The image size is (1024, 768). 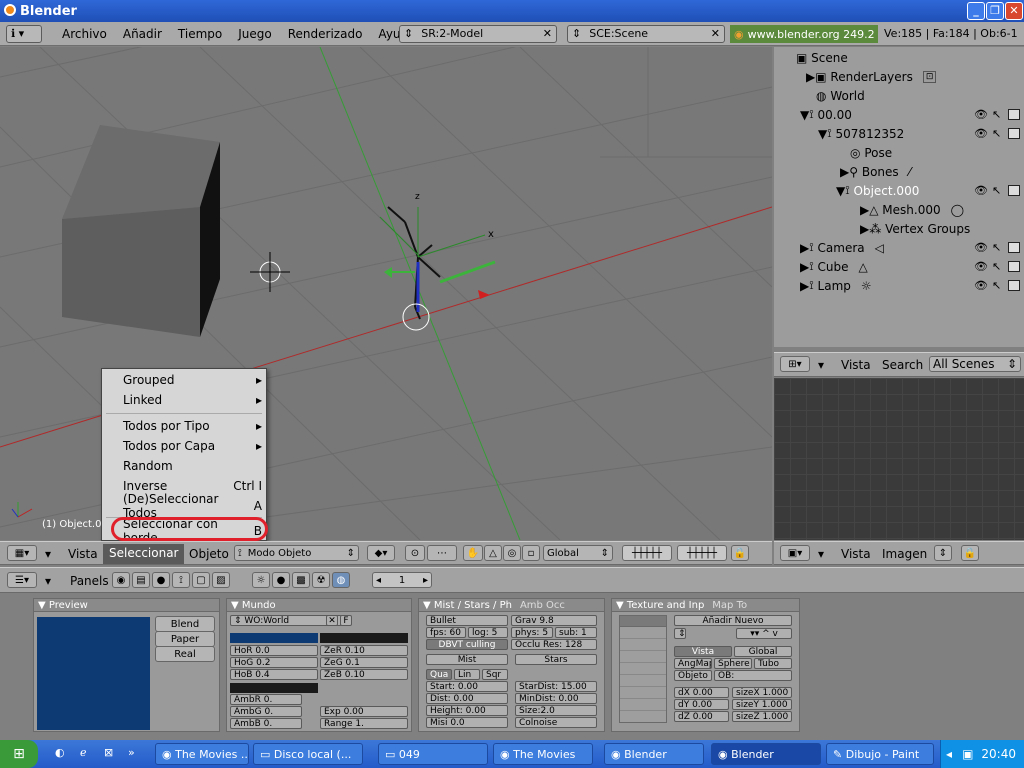 I want to click on image-browse-icon: ⇕, so click(x=943, y=553).